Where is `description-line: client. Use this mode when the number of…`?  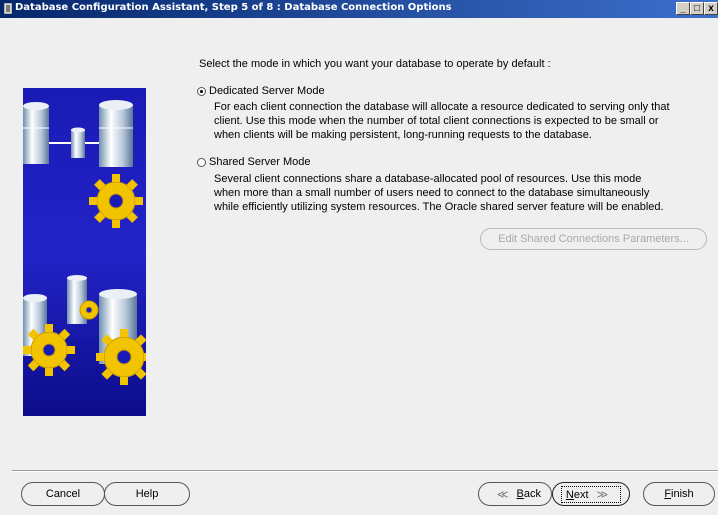 description-line: client. Use this mode when the number of… is located at coordinates (436, 121).